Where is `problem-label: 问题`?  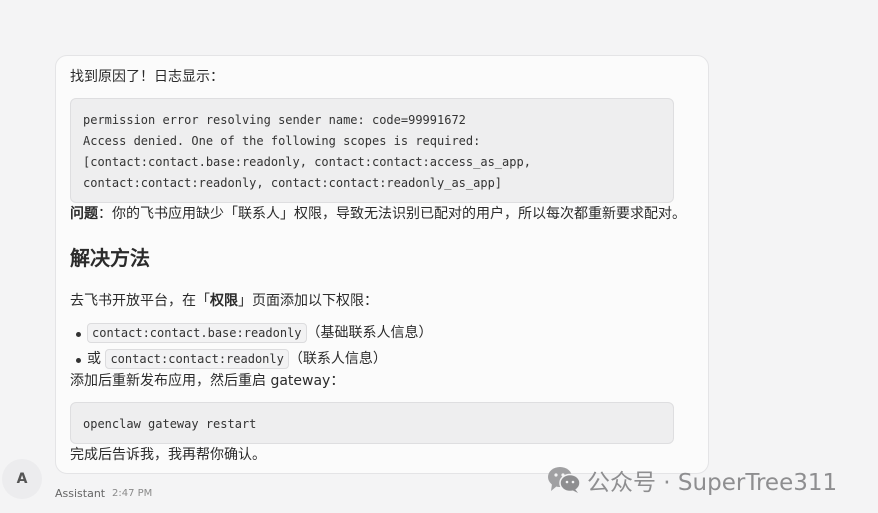
problem-label: 问题 is located at coordinates (84, 214).